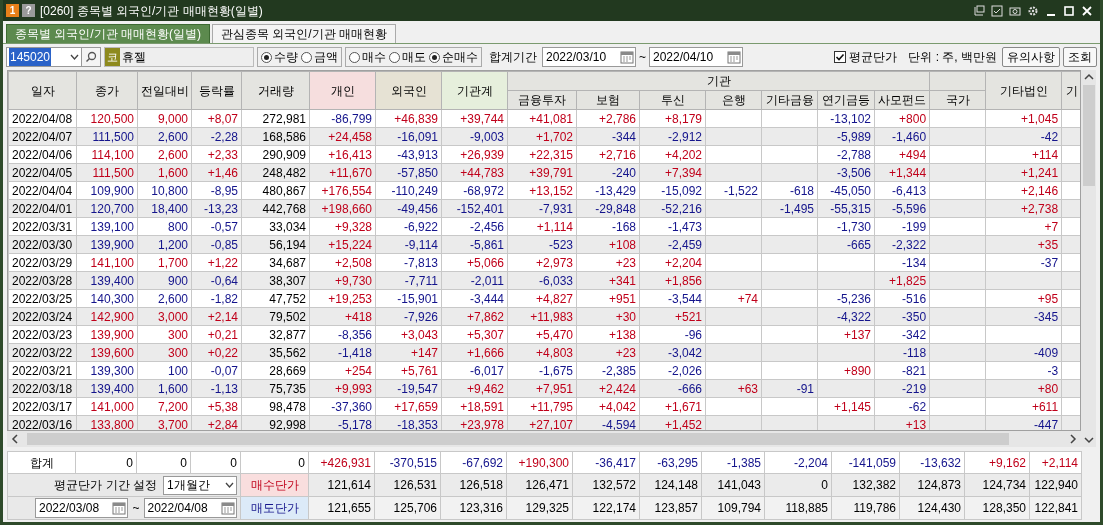 The image size is (1103, 525). Describe the element at coordinates (1023, 172) in the screenshot. I see `table-cell: +1,241` at that location.